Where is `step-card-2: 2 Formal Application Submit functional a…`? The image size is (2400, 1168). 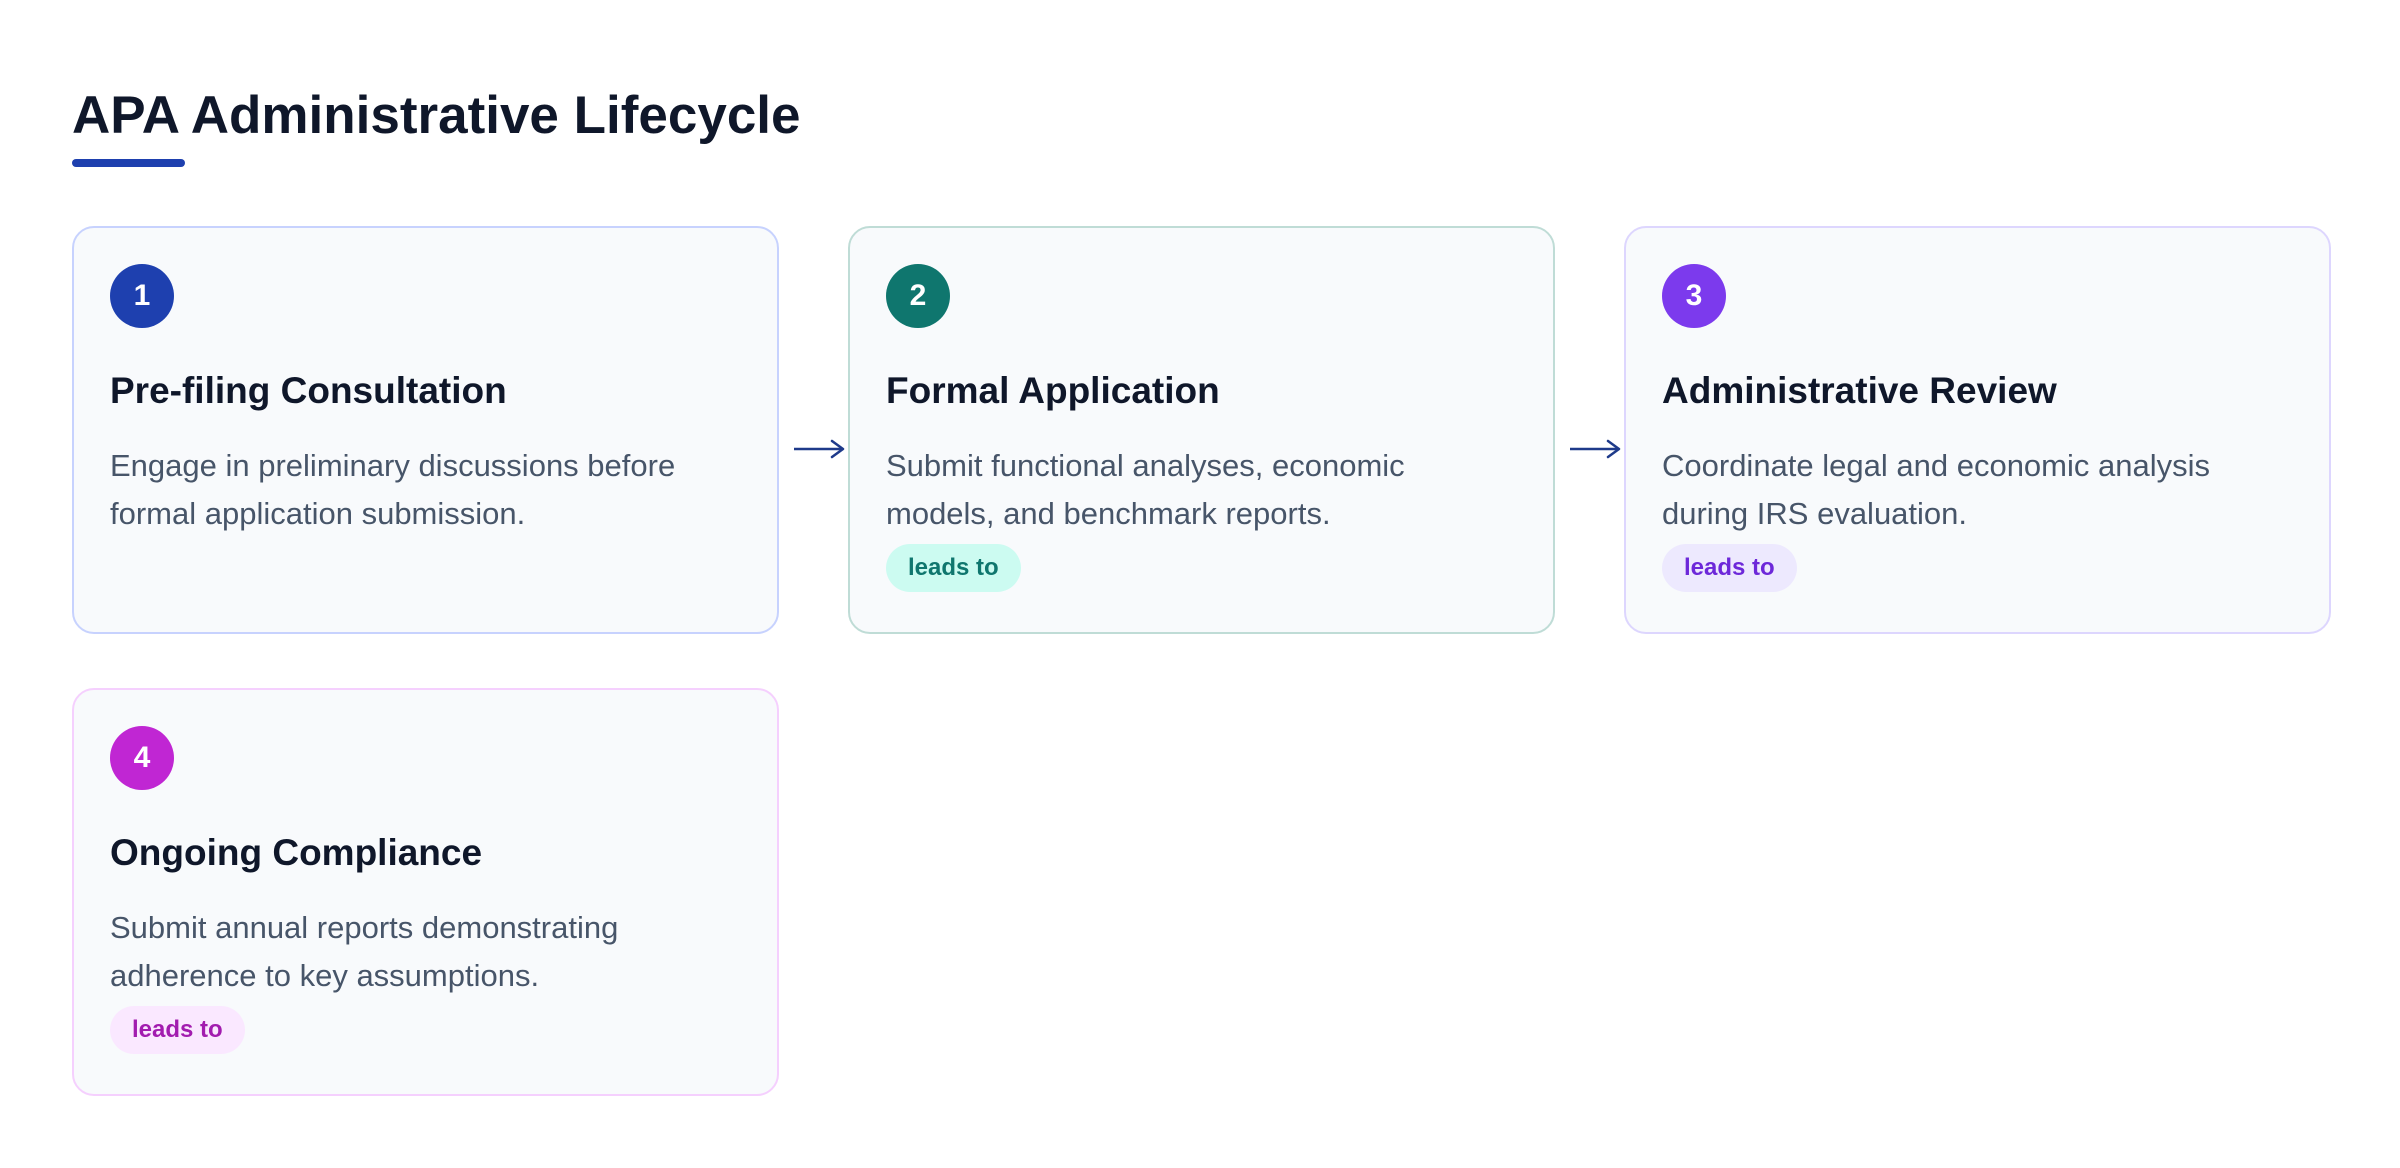
step-card-2: 2 Formal Application Submit functional a… is located at coordinates (1201, 430).